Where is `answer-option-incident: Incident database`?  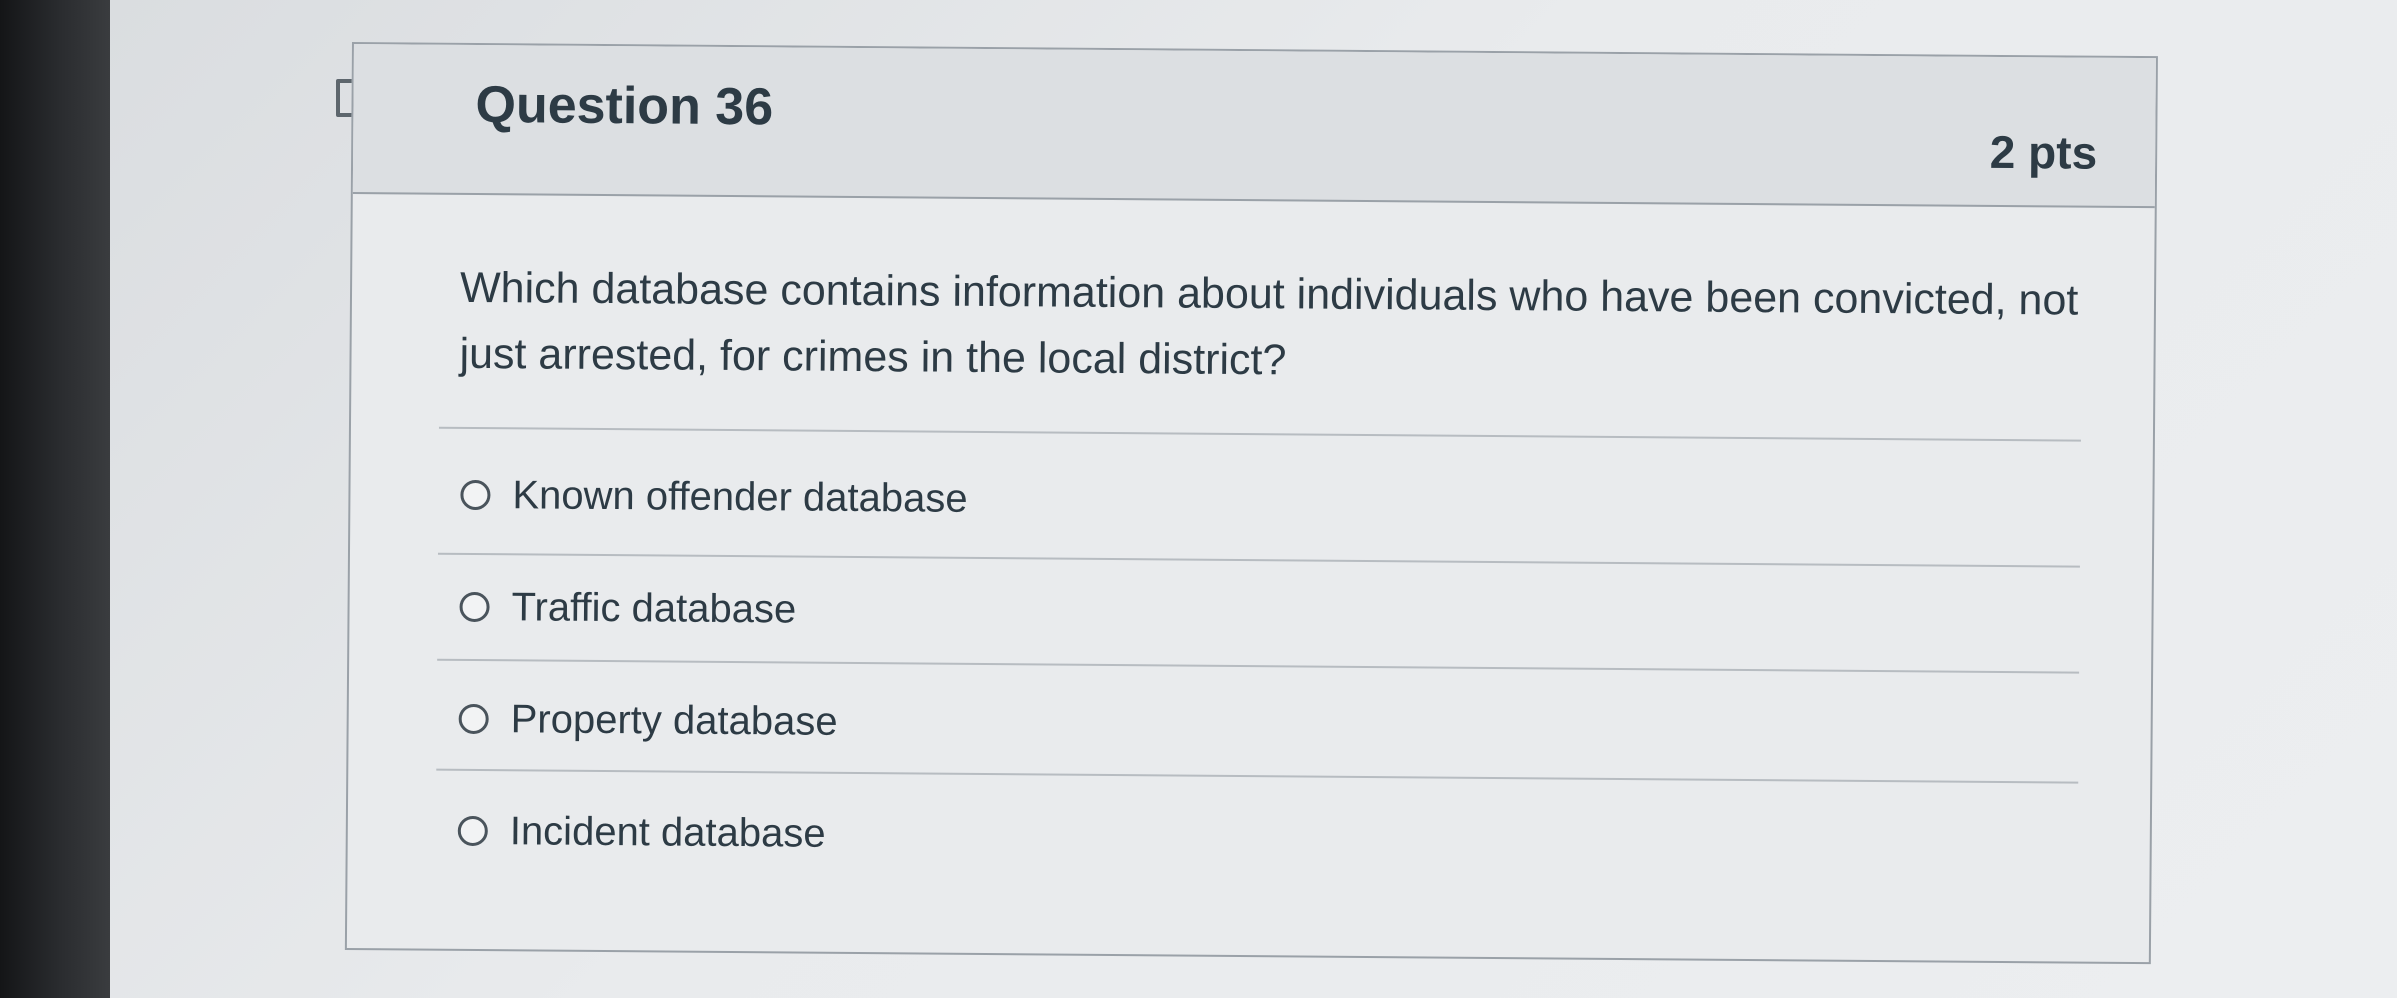
answer-option-incident: Incident database is located at coordinates (641, 832).